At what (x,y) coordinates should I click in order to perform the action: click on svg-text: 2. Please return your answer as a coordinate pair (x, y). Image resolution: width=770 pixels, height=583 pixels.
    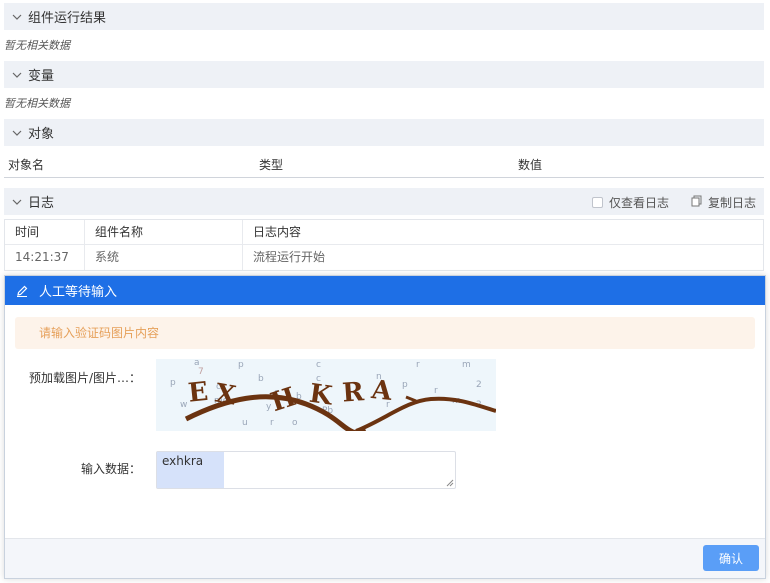
    Looking at the image, I should click on (479, 385).